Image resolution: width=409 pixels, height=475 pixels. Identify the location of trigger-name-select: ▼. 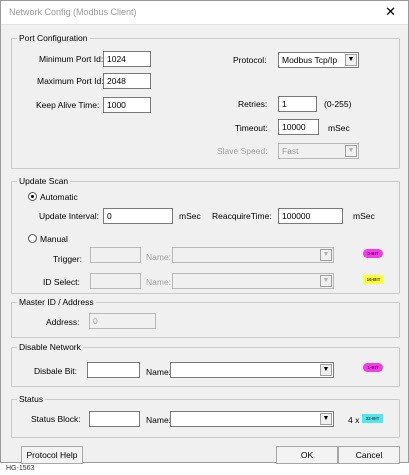
(253, 255).